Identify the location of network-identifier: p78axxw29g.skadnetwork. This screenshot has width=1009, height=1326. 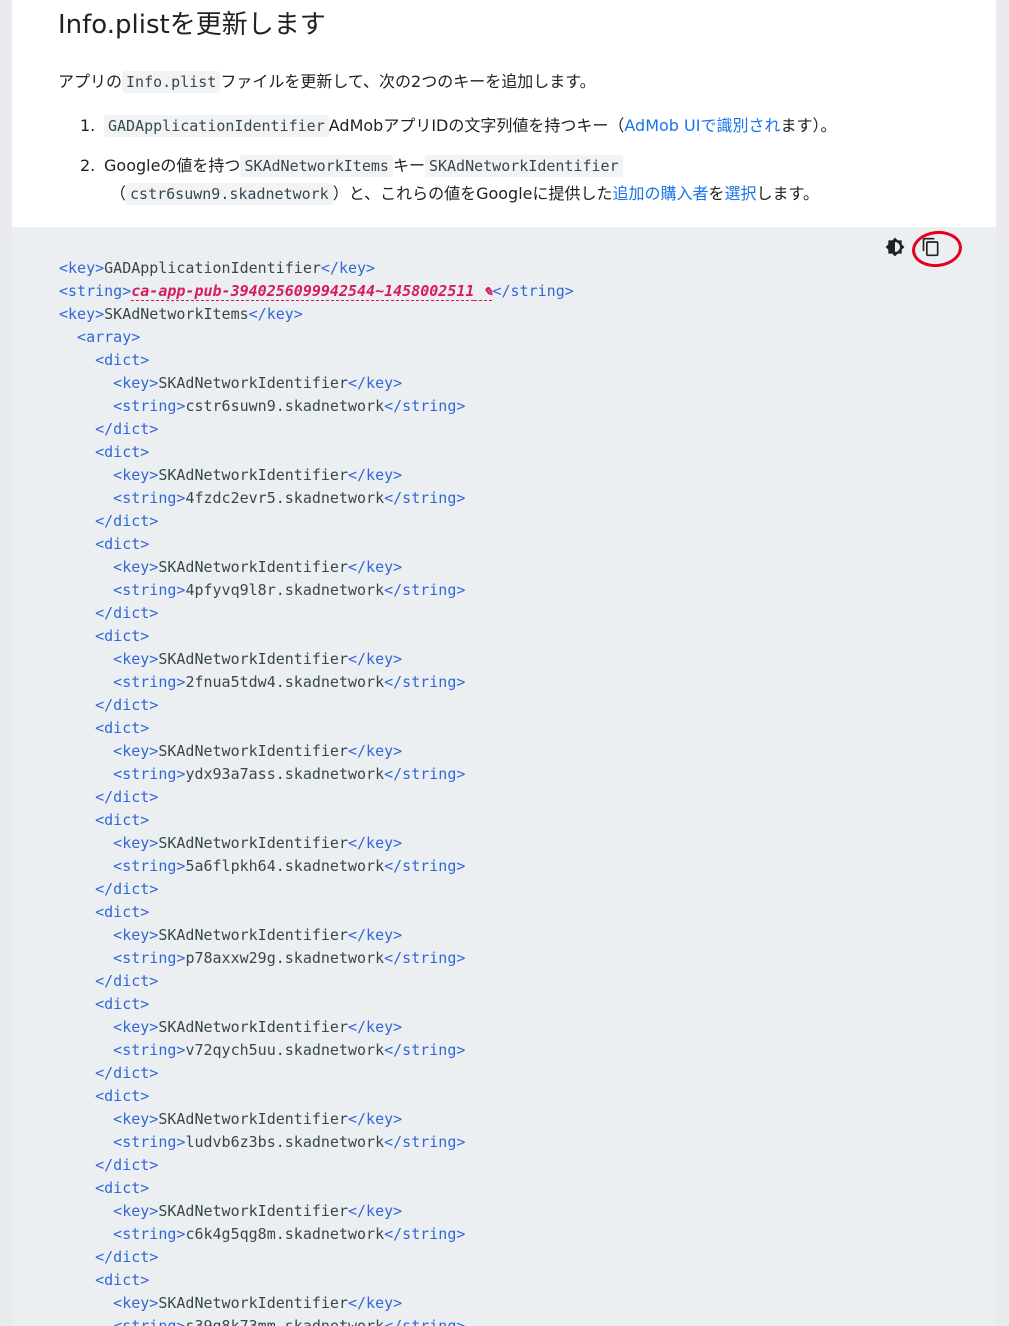
(285, 958).